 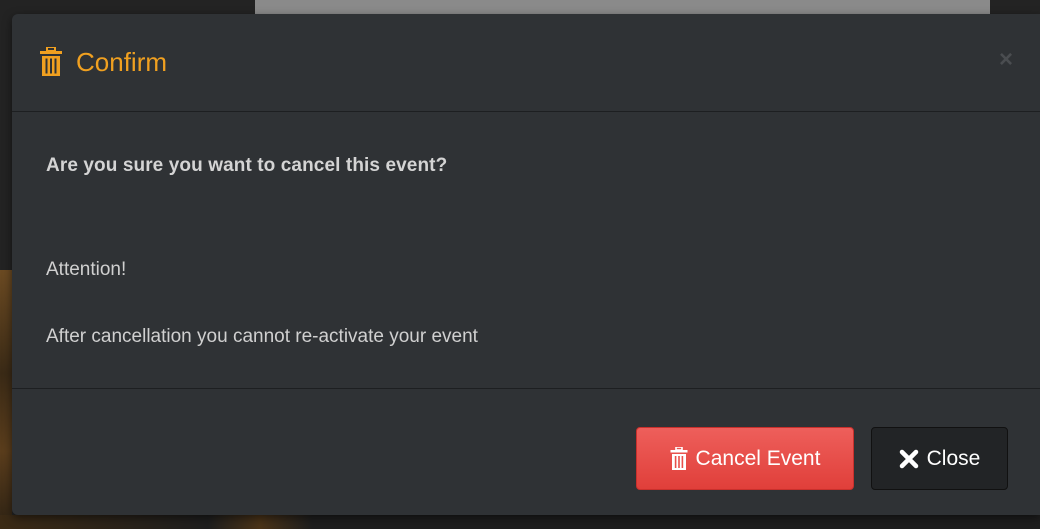 I want to click on attention-label: Attention!, so click(x=86, y=269).